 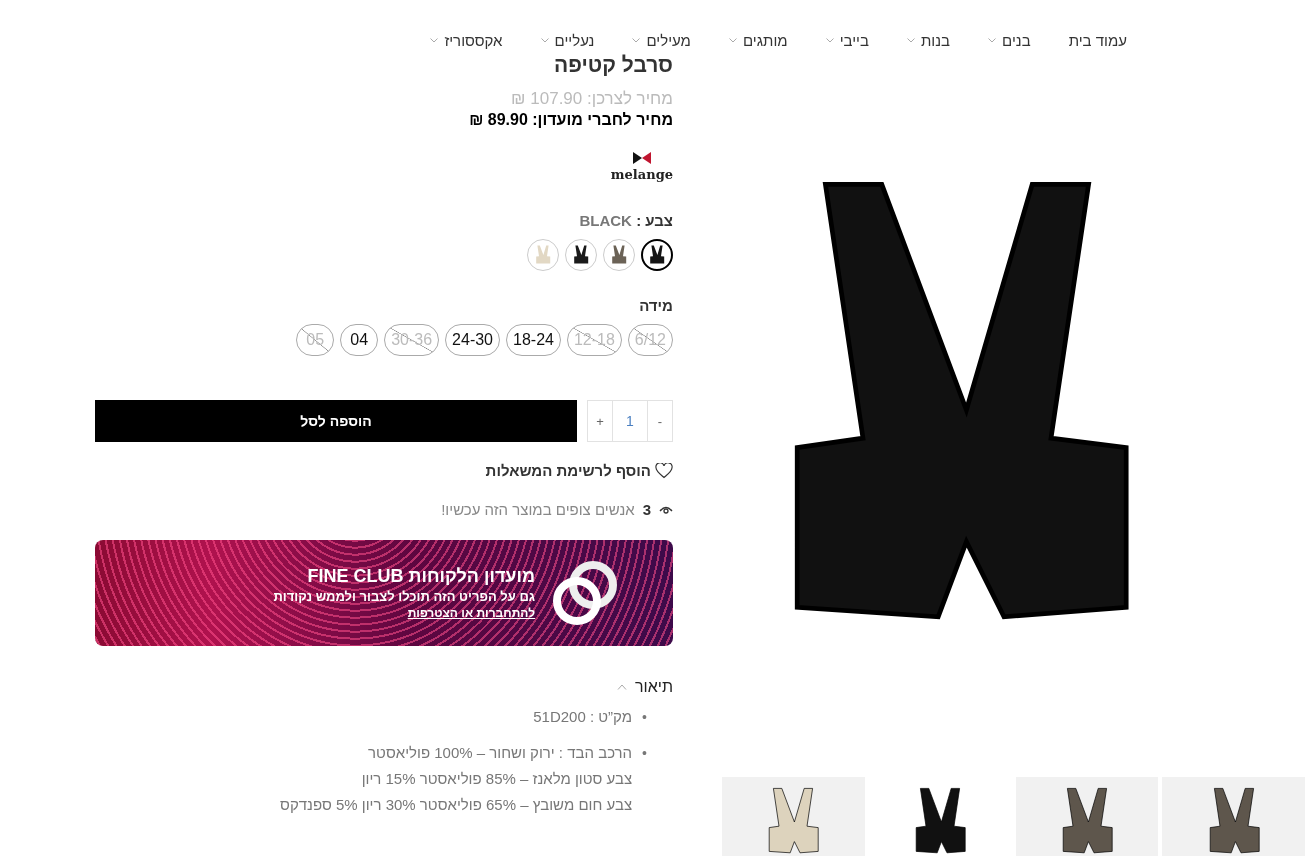 I want to click on quantity-field: 1, so click(x=630, y=421).